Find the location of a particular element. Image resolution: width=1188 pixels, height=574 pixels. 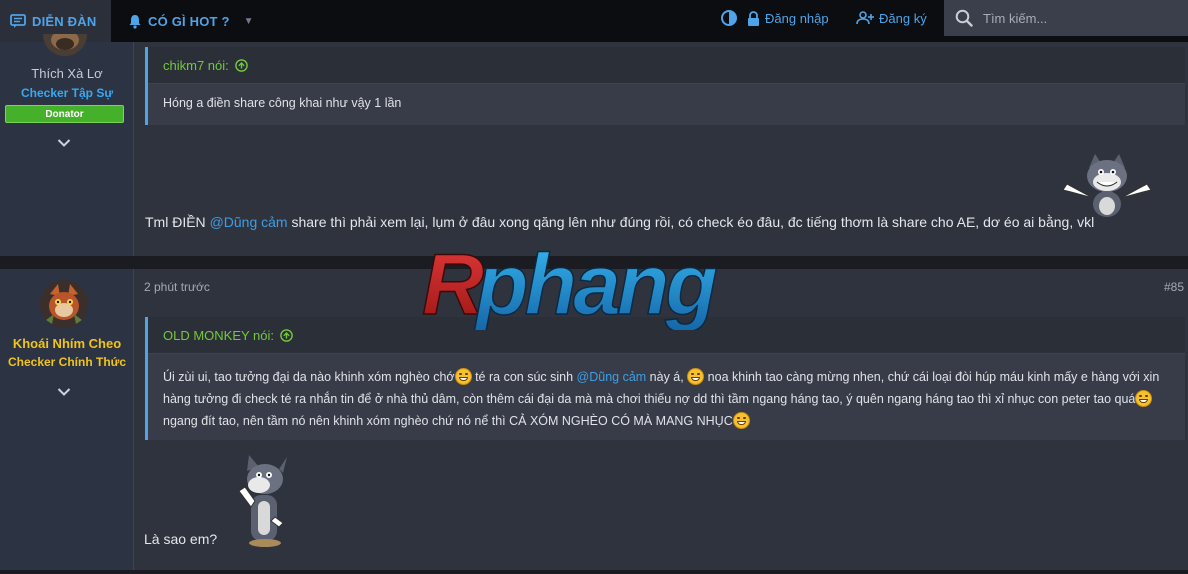

quote-text-part: té ra con súc sinh is located at coordinates (524, 377).